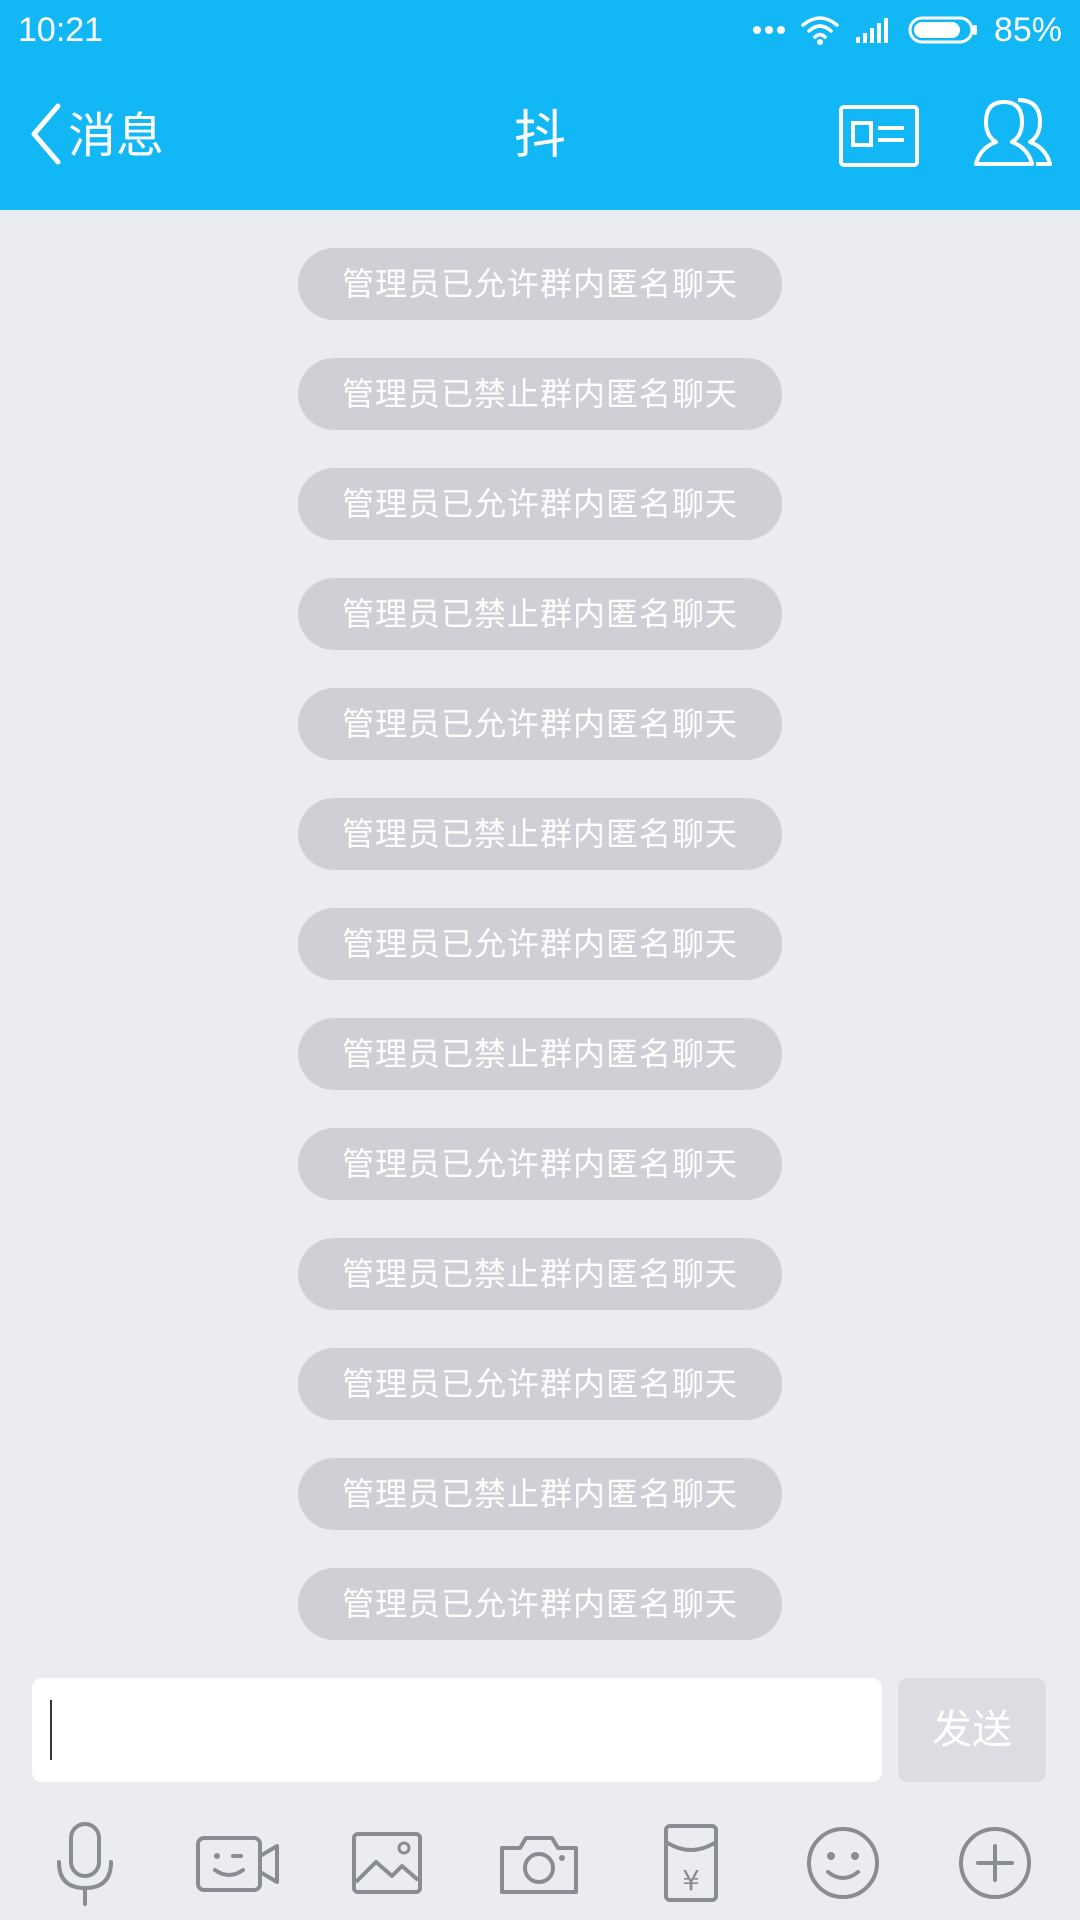 This screenshot has width=1080, height=1920. Describe the element at coordinates (769, 30) in the screenshot. I see `more-dots-icon` at that location.